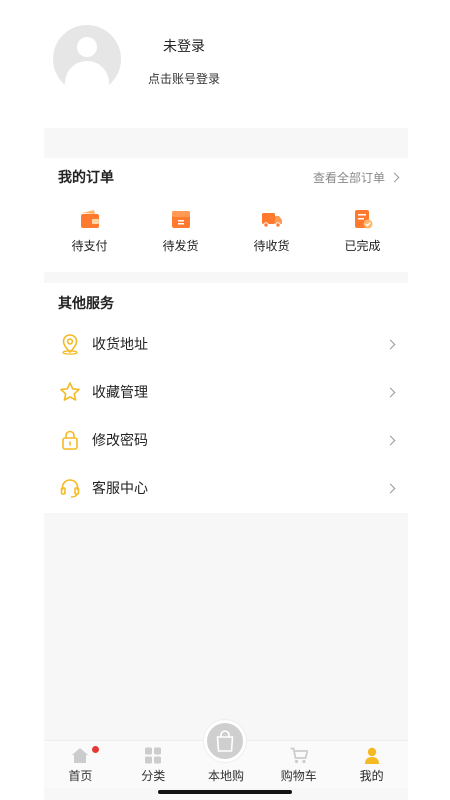 This screenshot has height=800, width=450. What do you see at coordinates (70, 488) in the screenshot?
I see `headset-icon` at bounding box center [70, 488].